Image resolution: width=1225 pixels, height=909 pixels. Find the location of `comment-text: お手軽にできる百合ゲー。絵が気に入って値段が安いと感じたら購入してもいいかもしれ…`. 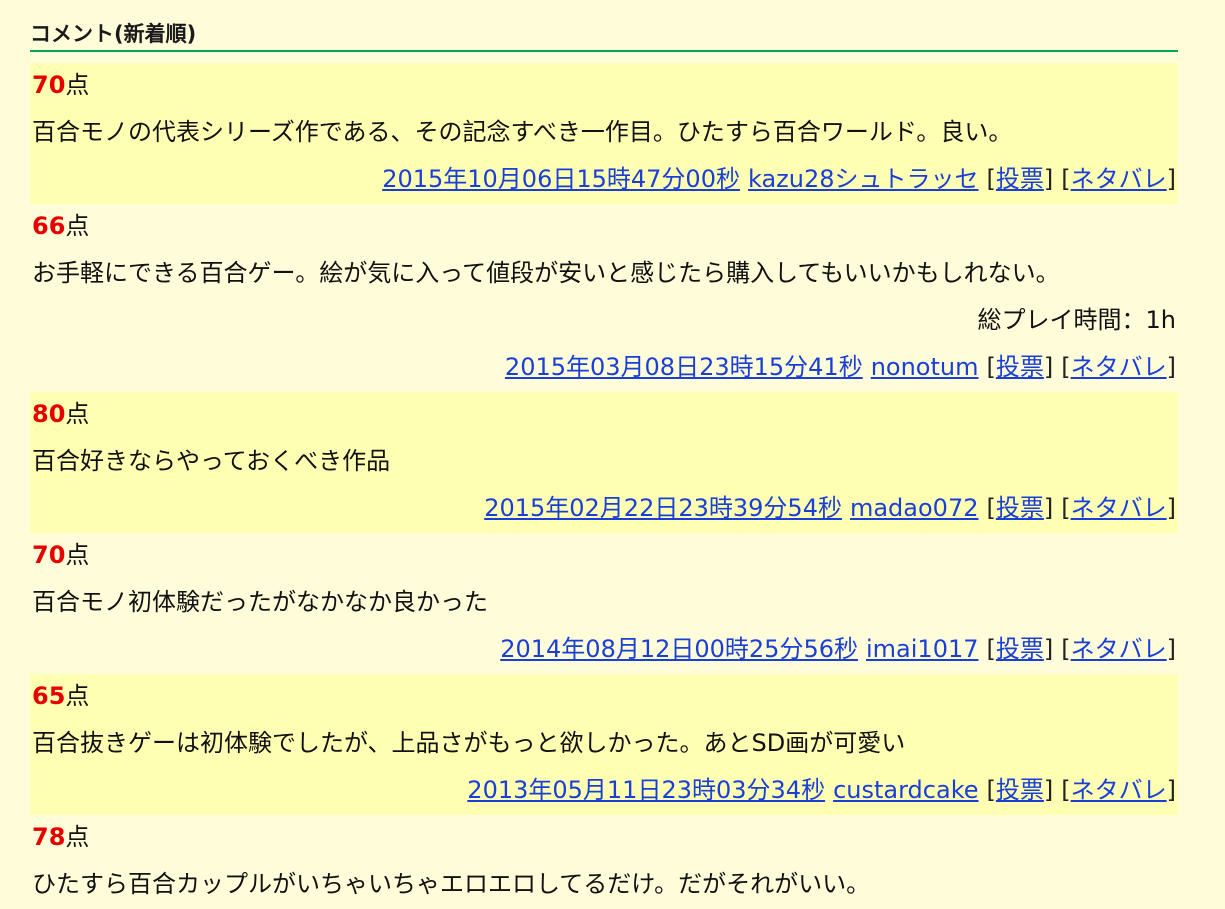

comment-text: お手軽にできる百合ゲー。絵が気に入って値段が安いと感じたら購入してもいいかもしれ… is located at coordinates (546, 273).